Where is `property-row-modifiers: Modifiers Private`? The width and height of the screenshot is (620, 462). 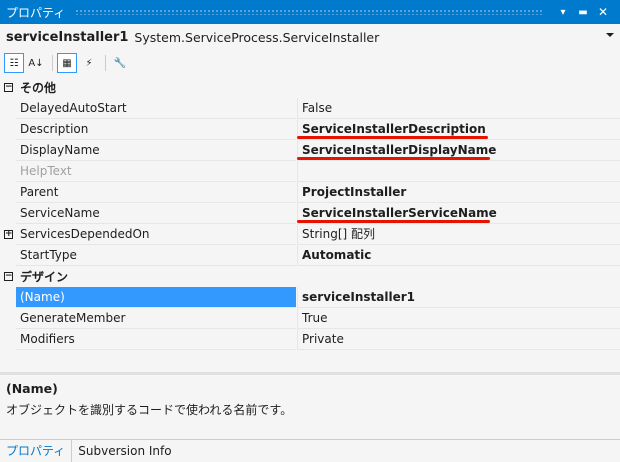 property-row-modifiers: Modifiers Private is located at coordinates (310, 339).